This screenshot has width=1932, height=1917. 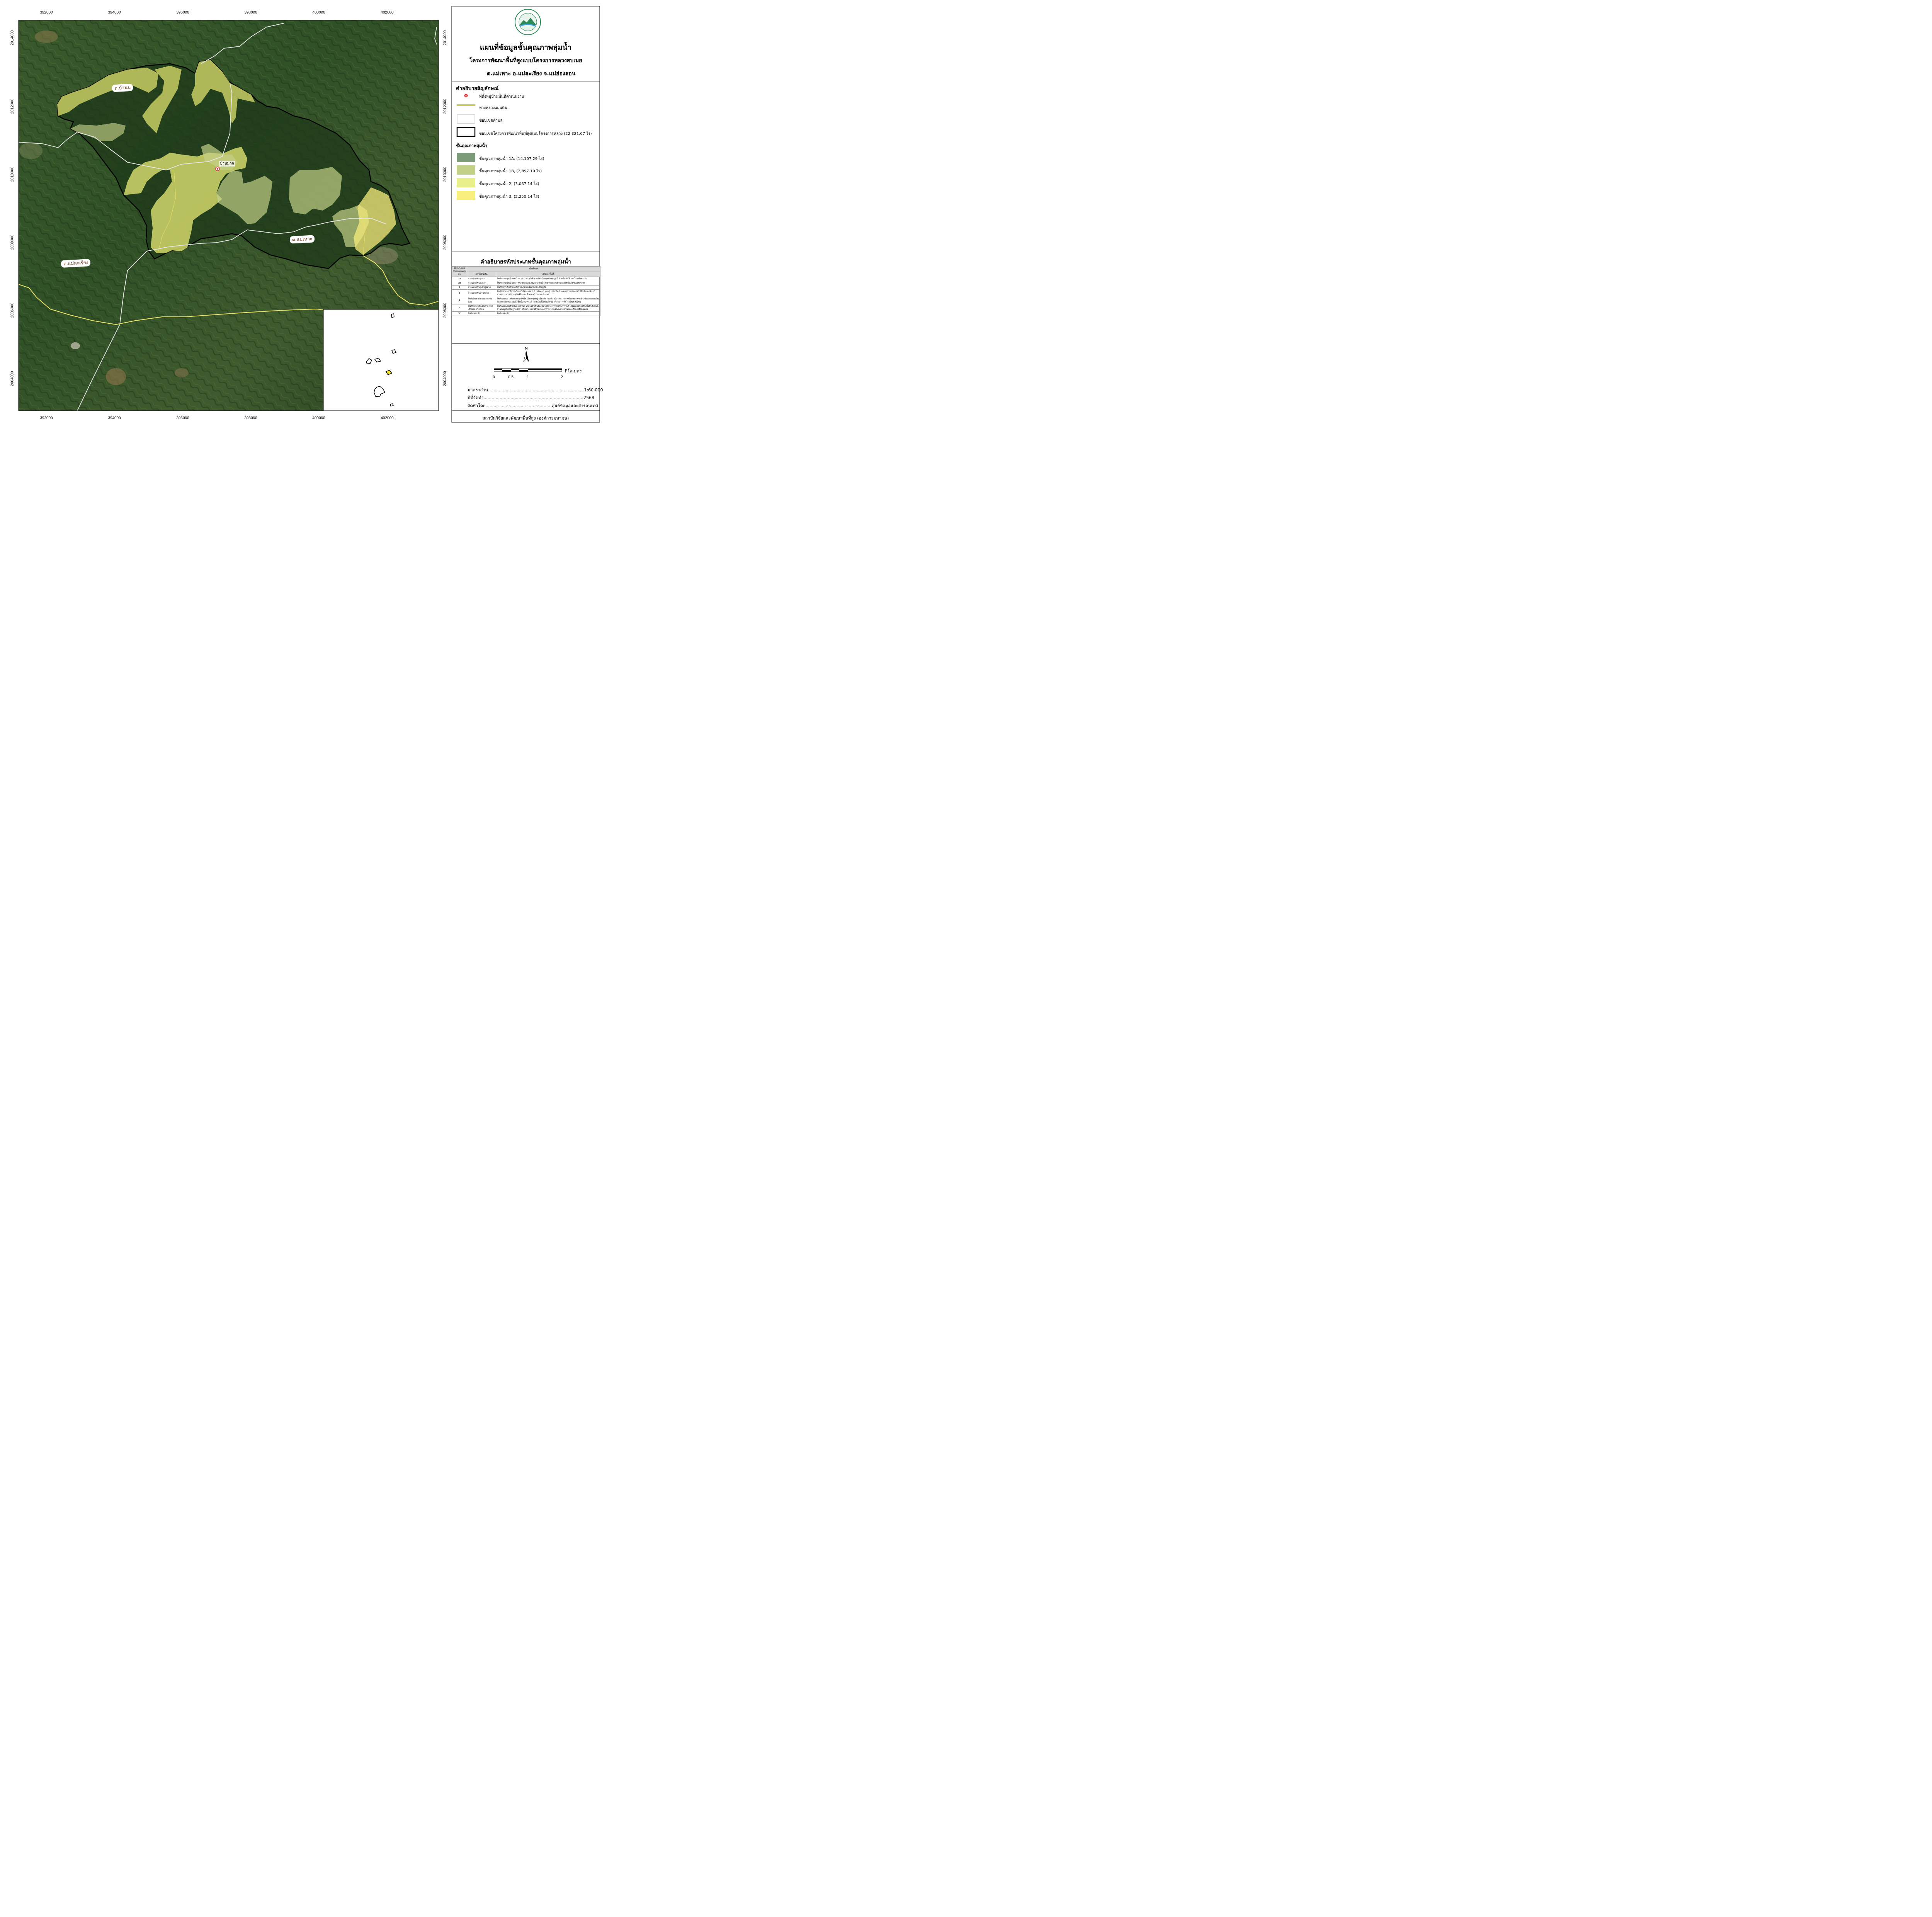 What do you see at coordinates (302, 240) in the screenshot?
I see `tambon-label-maehoh: ต.แม่เหาะ` at bounding box center [302, 240].